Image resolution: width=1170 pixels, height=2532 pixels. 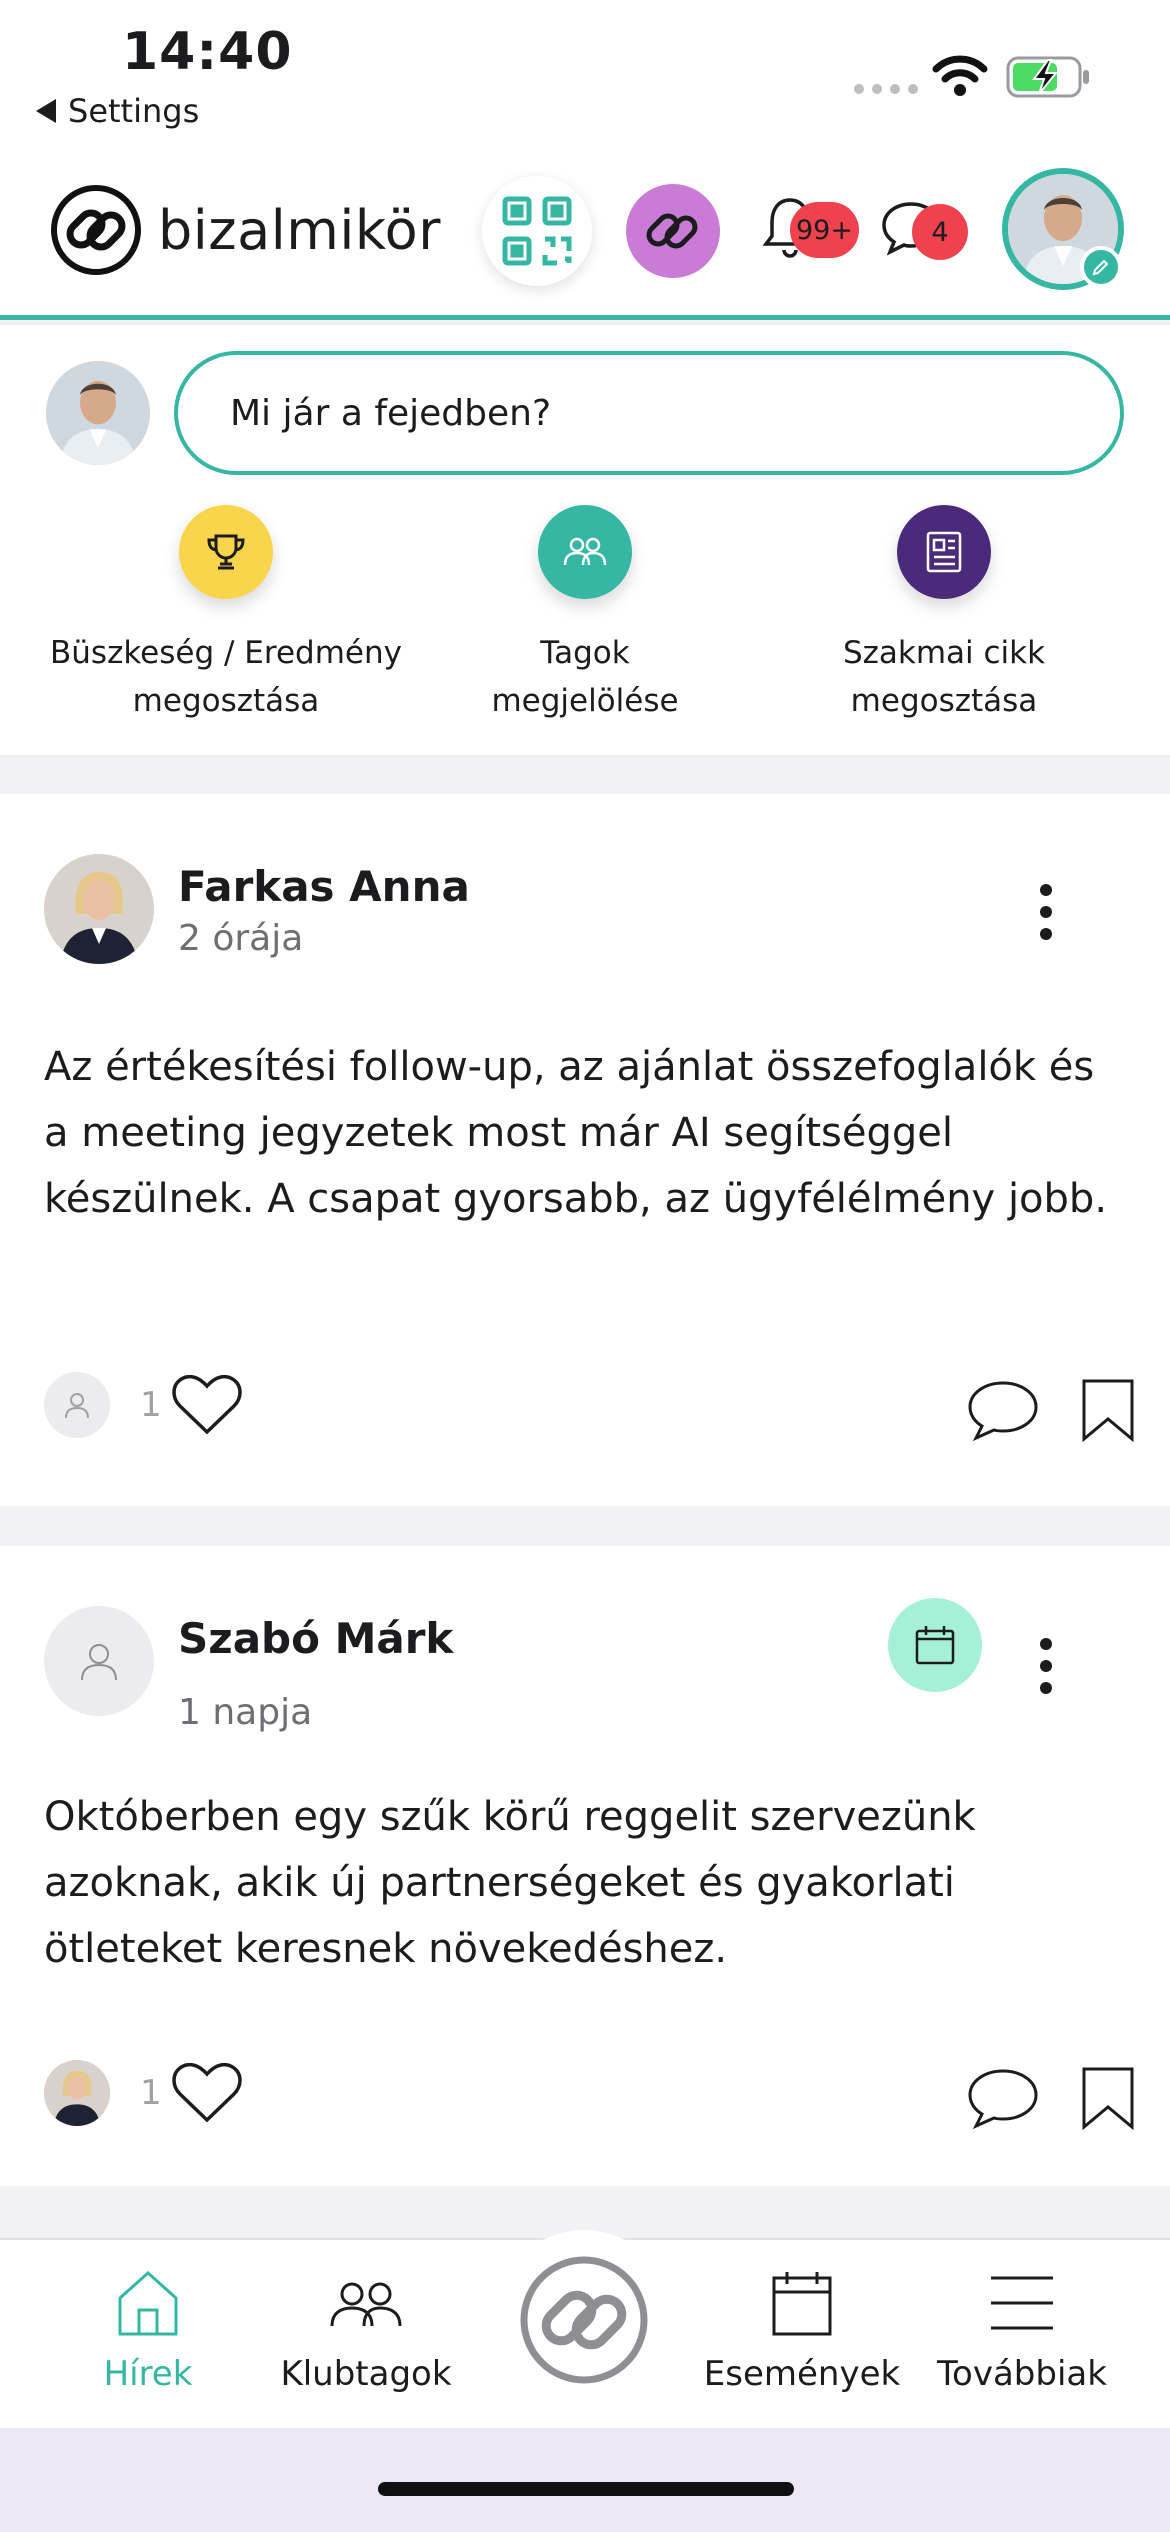 I want to click on qr-code-icon, so click(x=537, y=231).